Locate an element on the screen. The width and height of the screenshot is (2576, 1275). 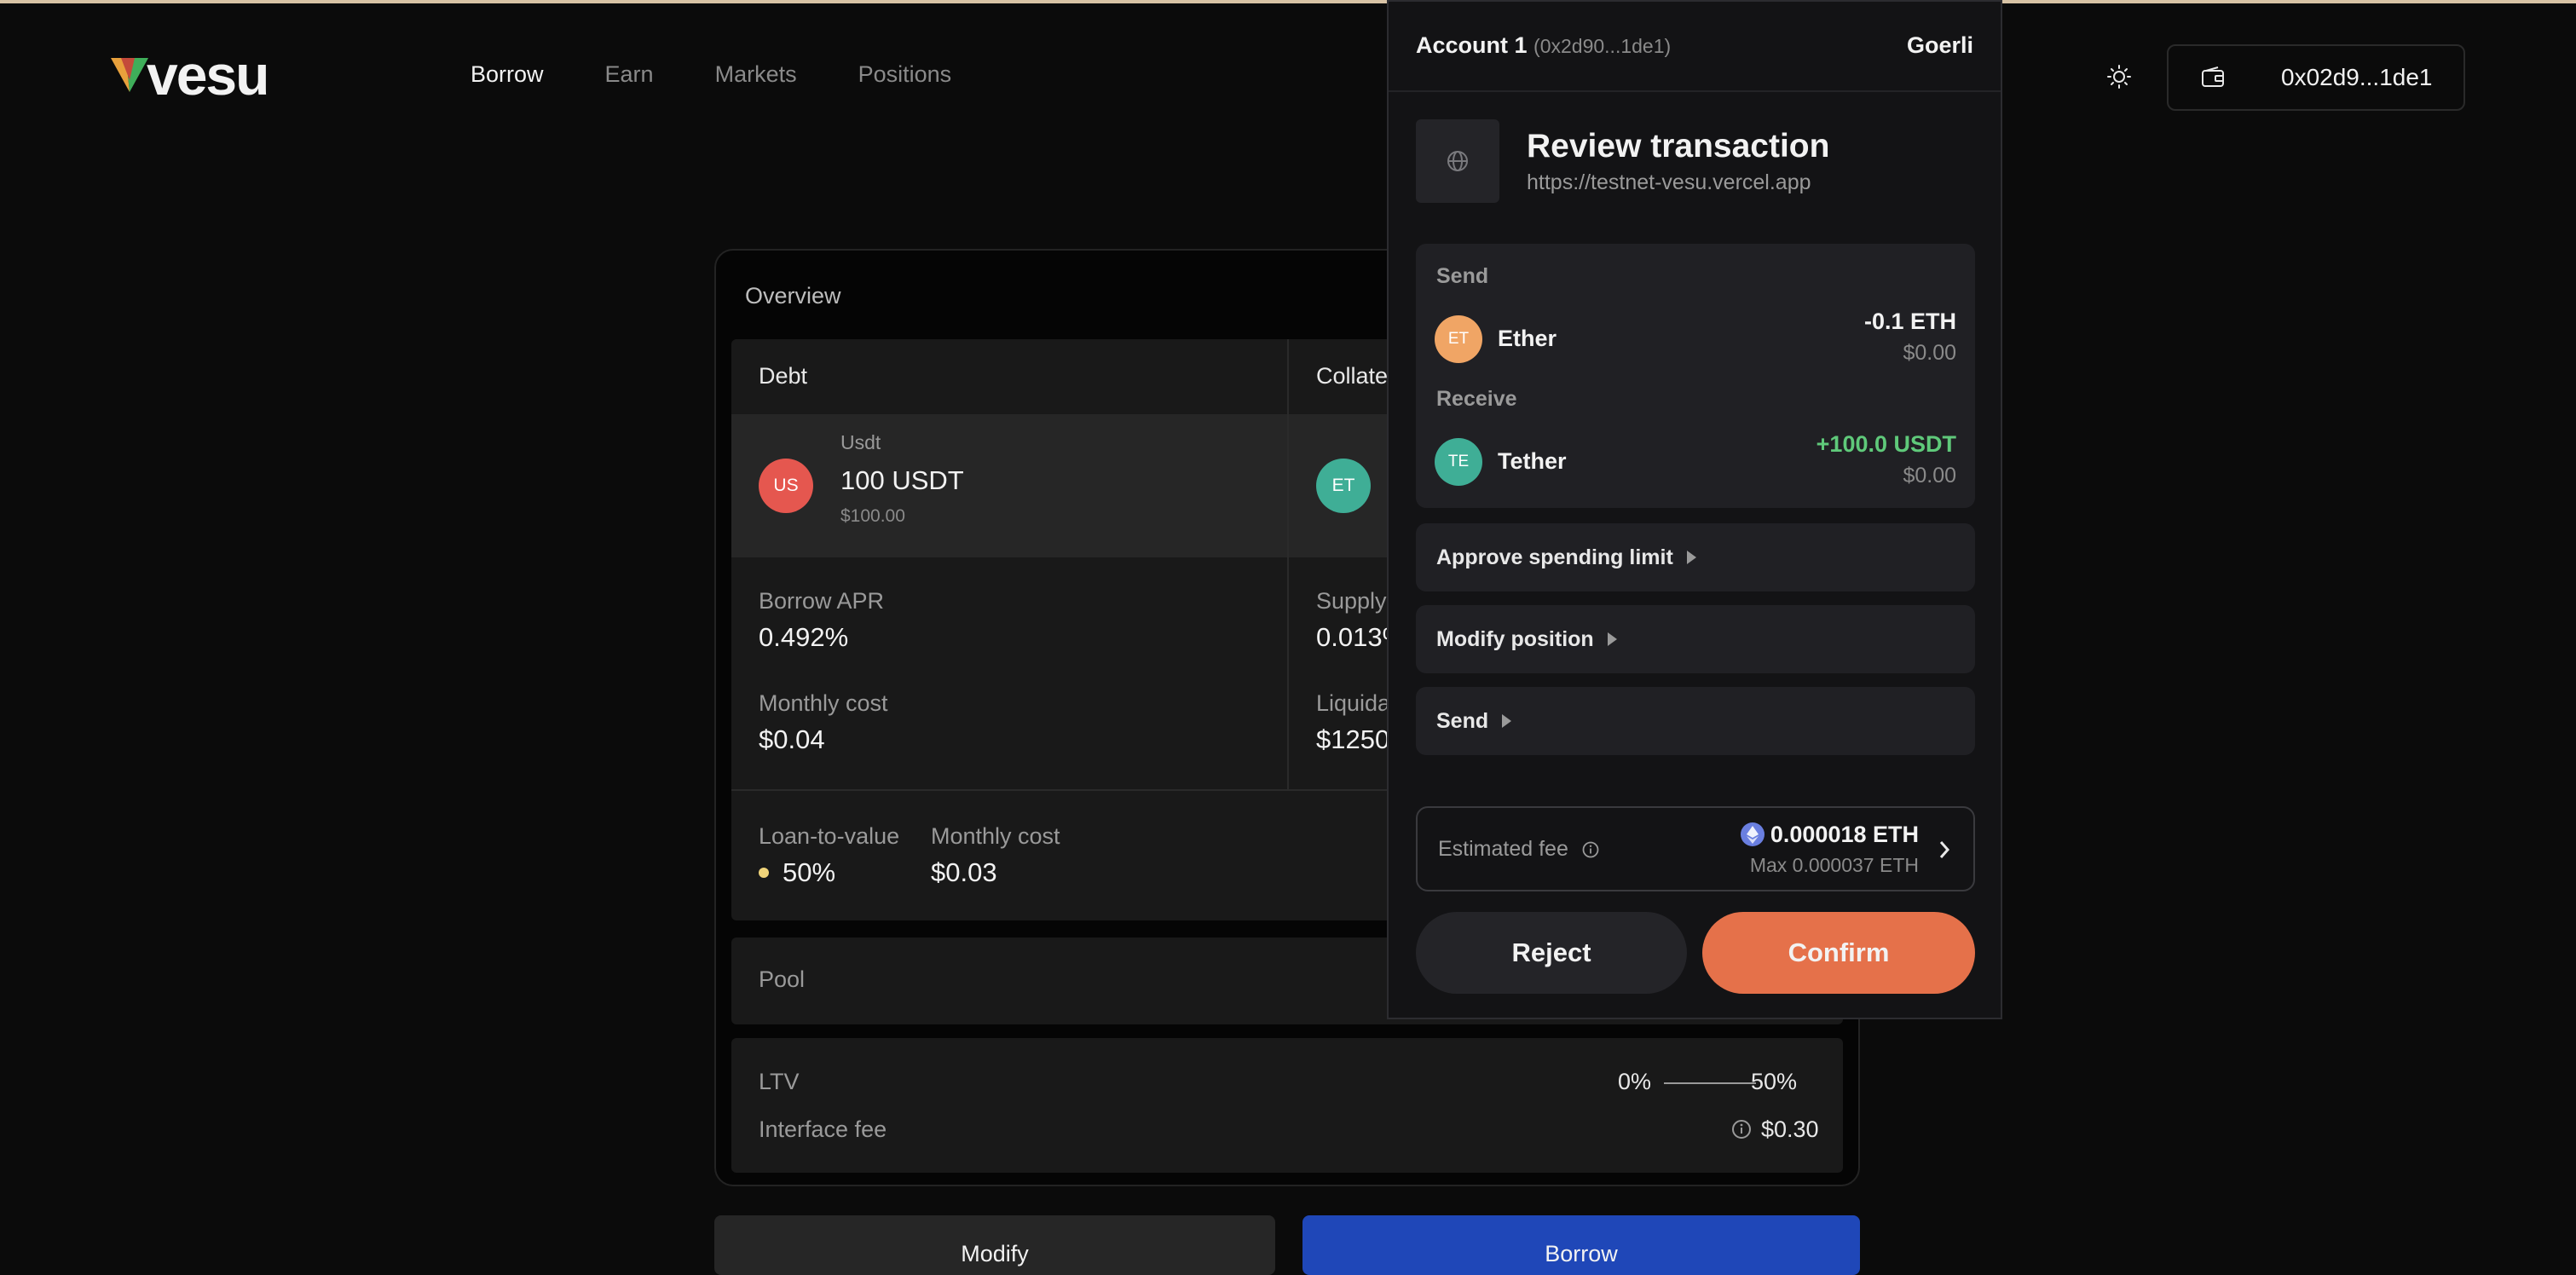
column-divider is located at coordinates (1288, 564).